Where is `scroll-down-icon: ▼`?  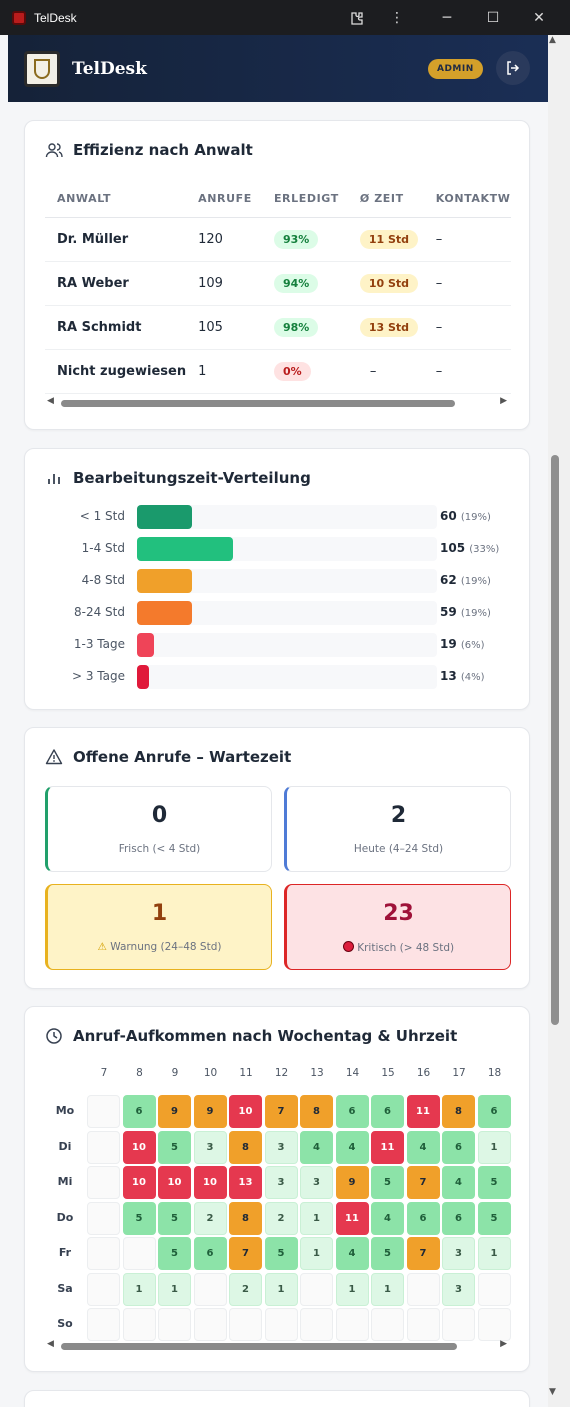 scroll-down-icon: ▼ is located at coordinates (552, 1392).